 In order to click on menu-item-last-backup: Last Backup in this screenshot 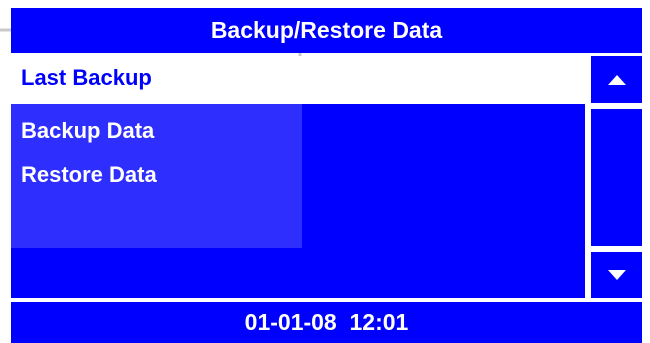, I will do `click(86, 78)`.